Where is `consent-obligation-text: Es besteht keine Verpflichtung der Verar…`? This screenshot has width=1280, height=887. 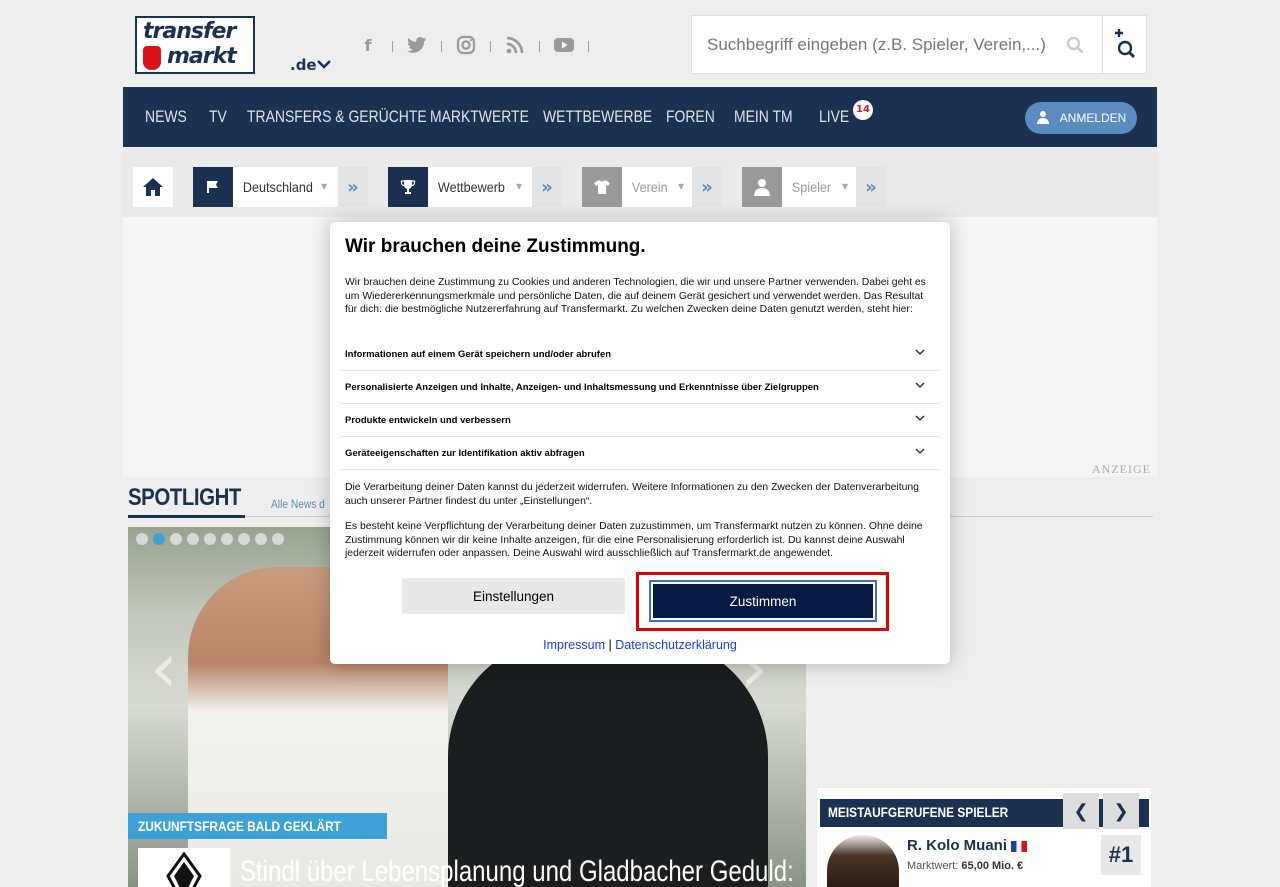 consent-obligation-text: Es besteht keine Verpflichtung der Verar… is located at coordinates (634, 540).